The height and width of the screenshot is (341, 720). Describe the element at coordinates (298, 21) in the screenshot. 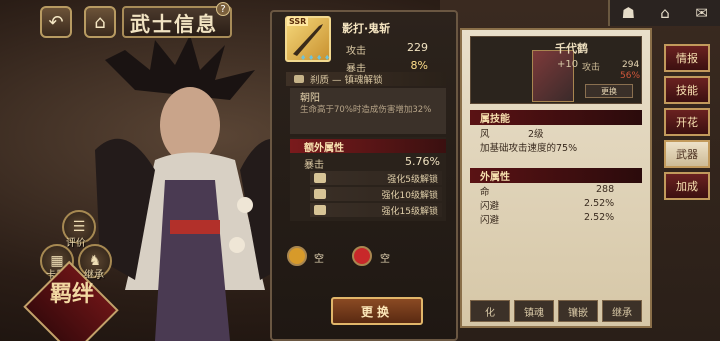

I see `rarity-badge: SSR` at that location.